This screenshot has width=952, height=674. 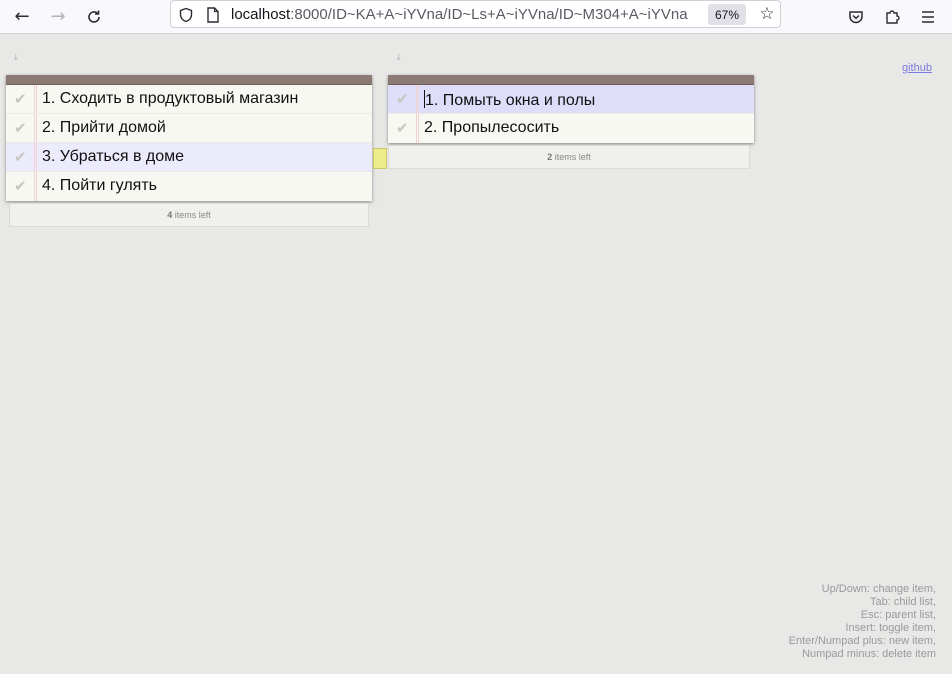 What do you see at coordinates (189, 186) in the screenshot?
I see `list-item: ✔ 4. Пойти гулять` at bounding box center [189, 186].